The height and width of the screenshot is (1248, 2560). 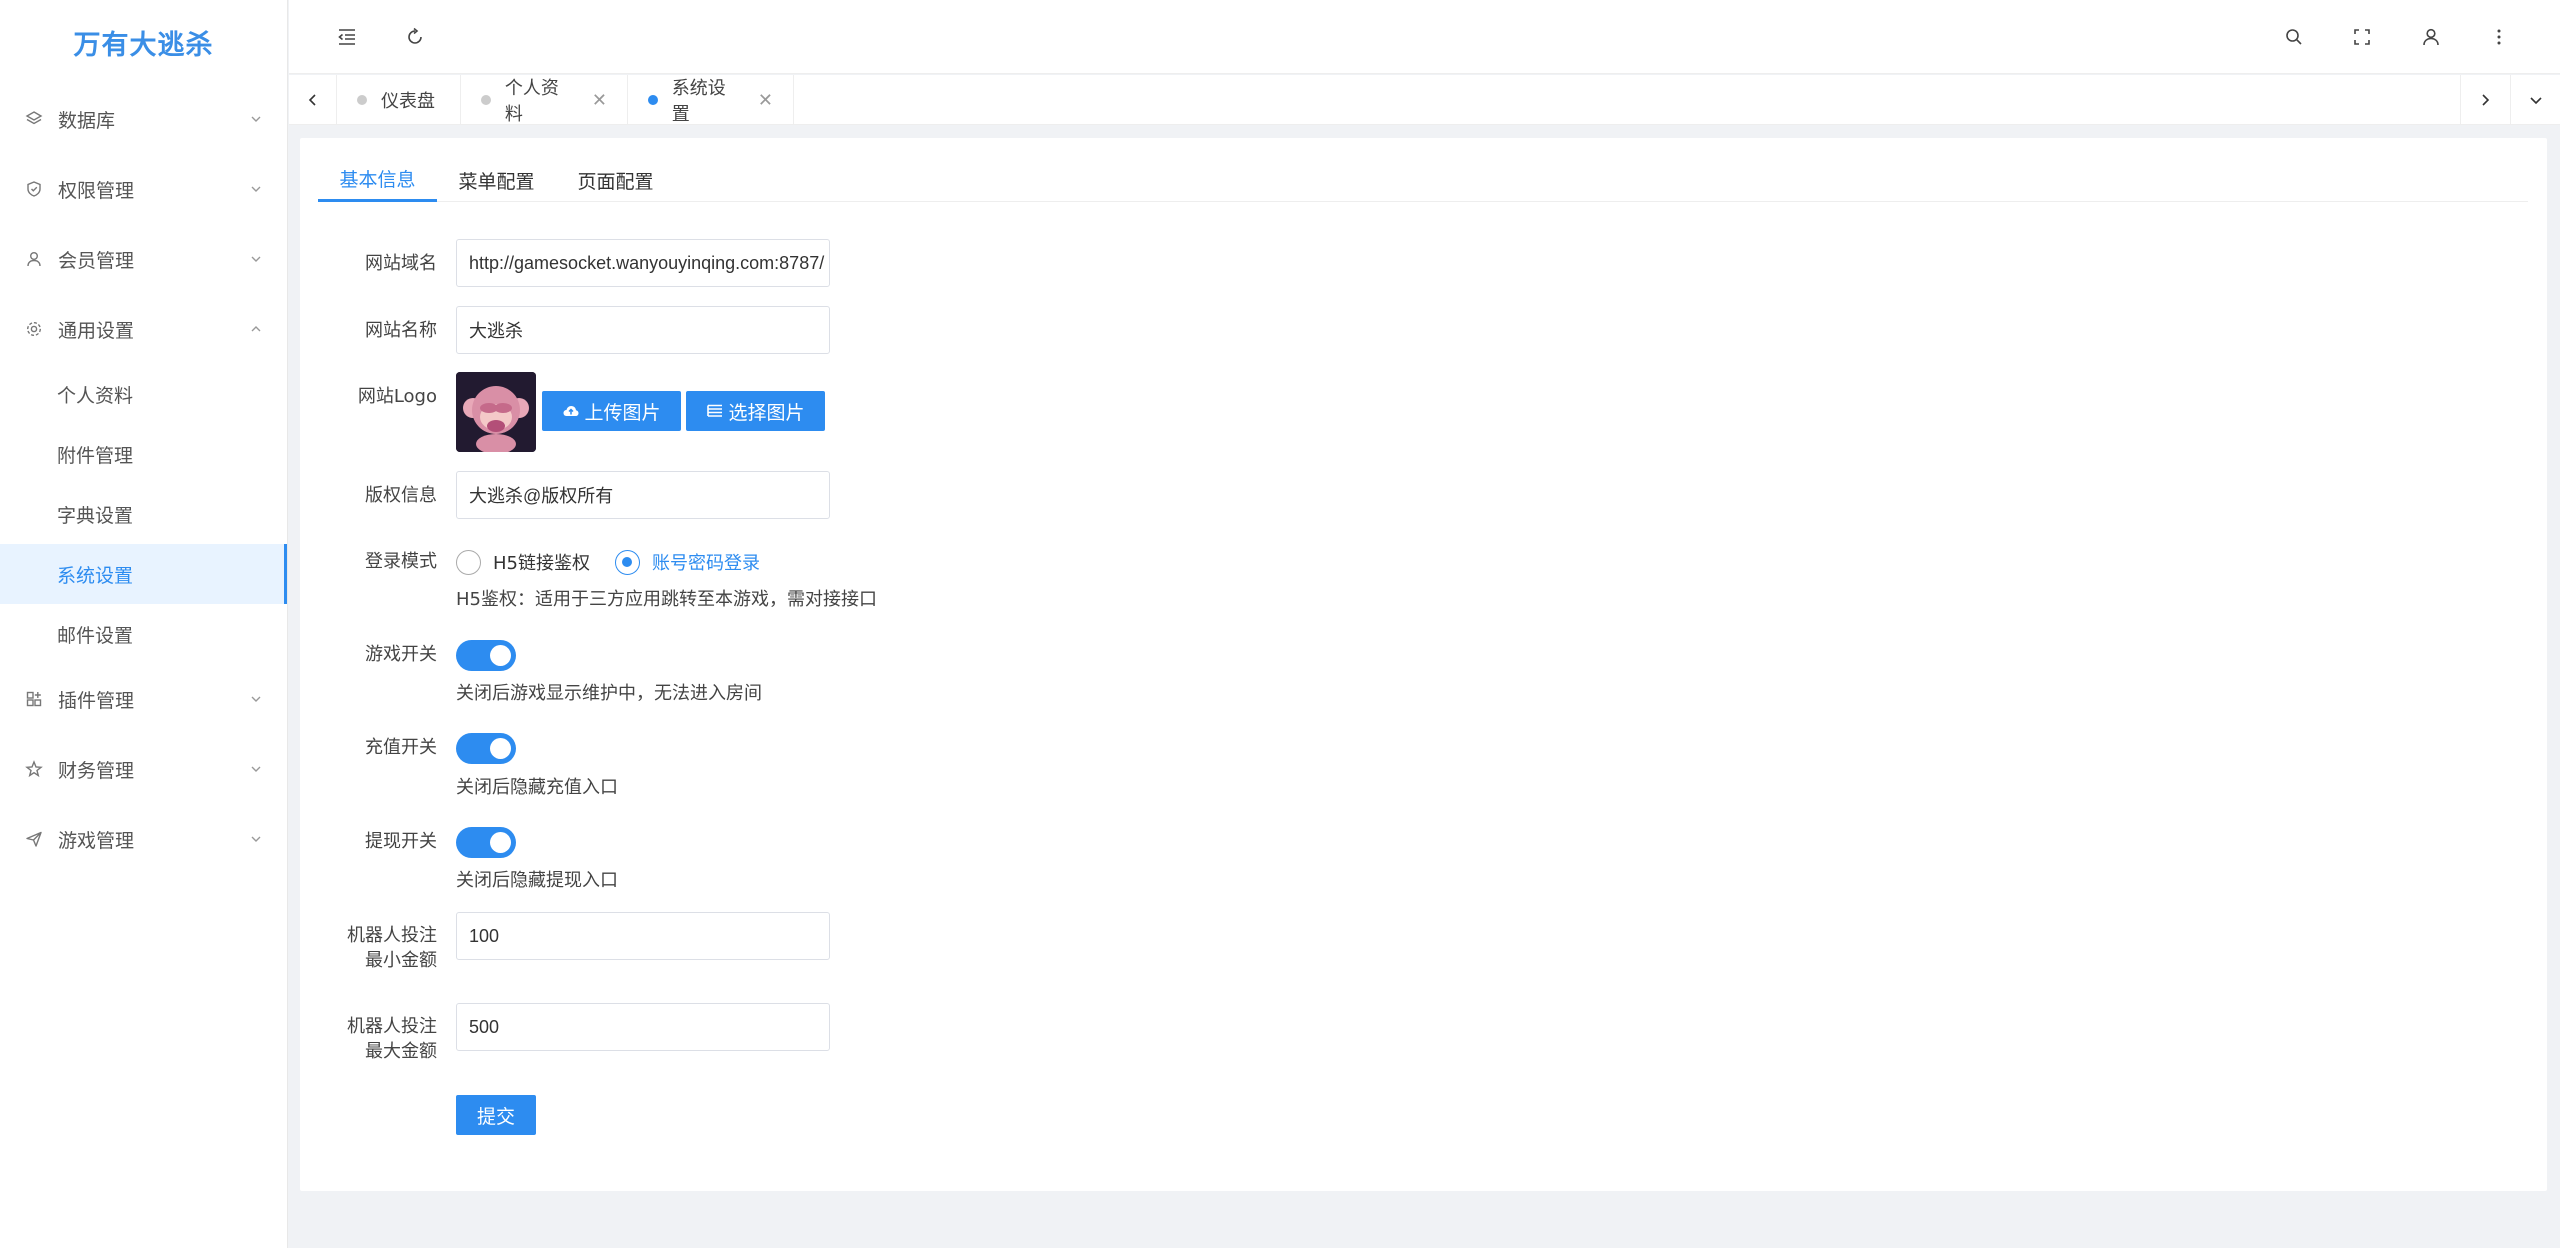 What do you see at coordinates (34, 329) in the screenshot?
I see `gear-icon` at bounding box center [34, 329].